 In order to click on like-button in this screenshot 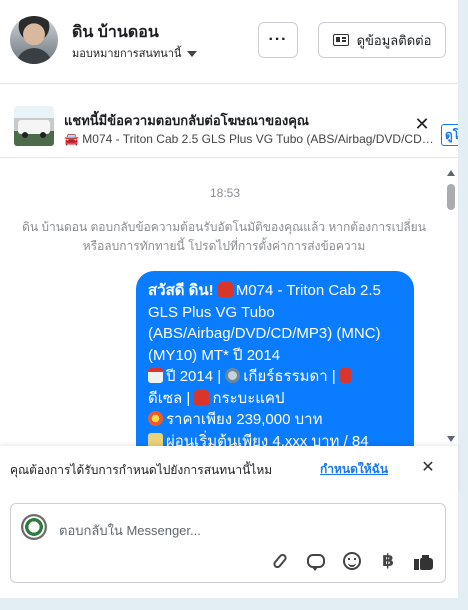, I will do `click(424, 561)`.